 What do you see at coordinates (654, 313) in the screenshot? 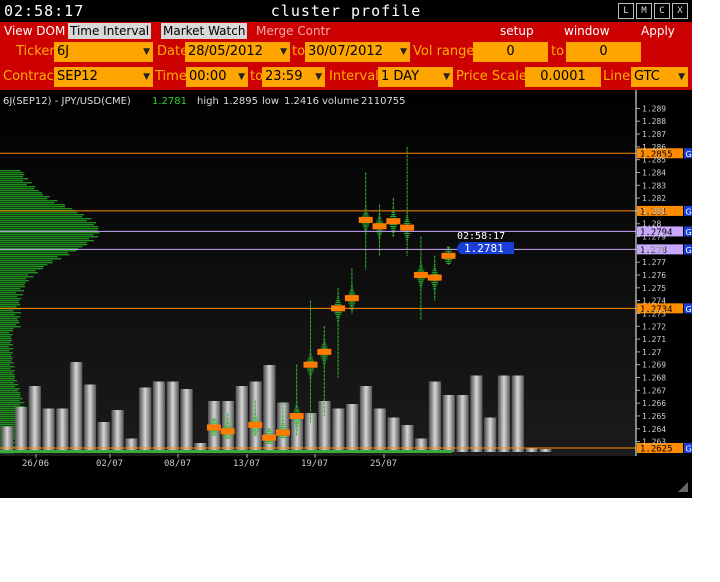
I see `y-tick-label: 1.273` at bounding box center [654, 313].